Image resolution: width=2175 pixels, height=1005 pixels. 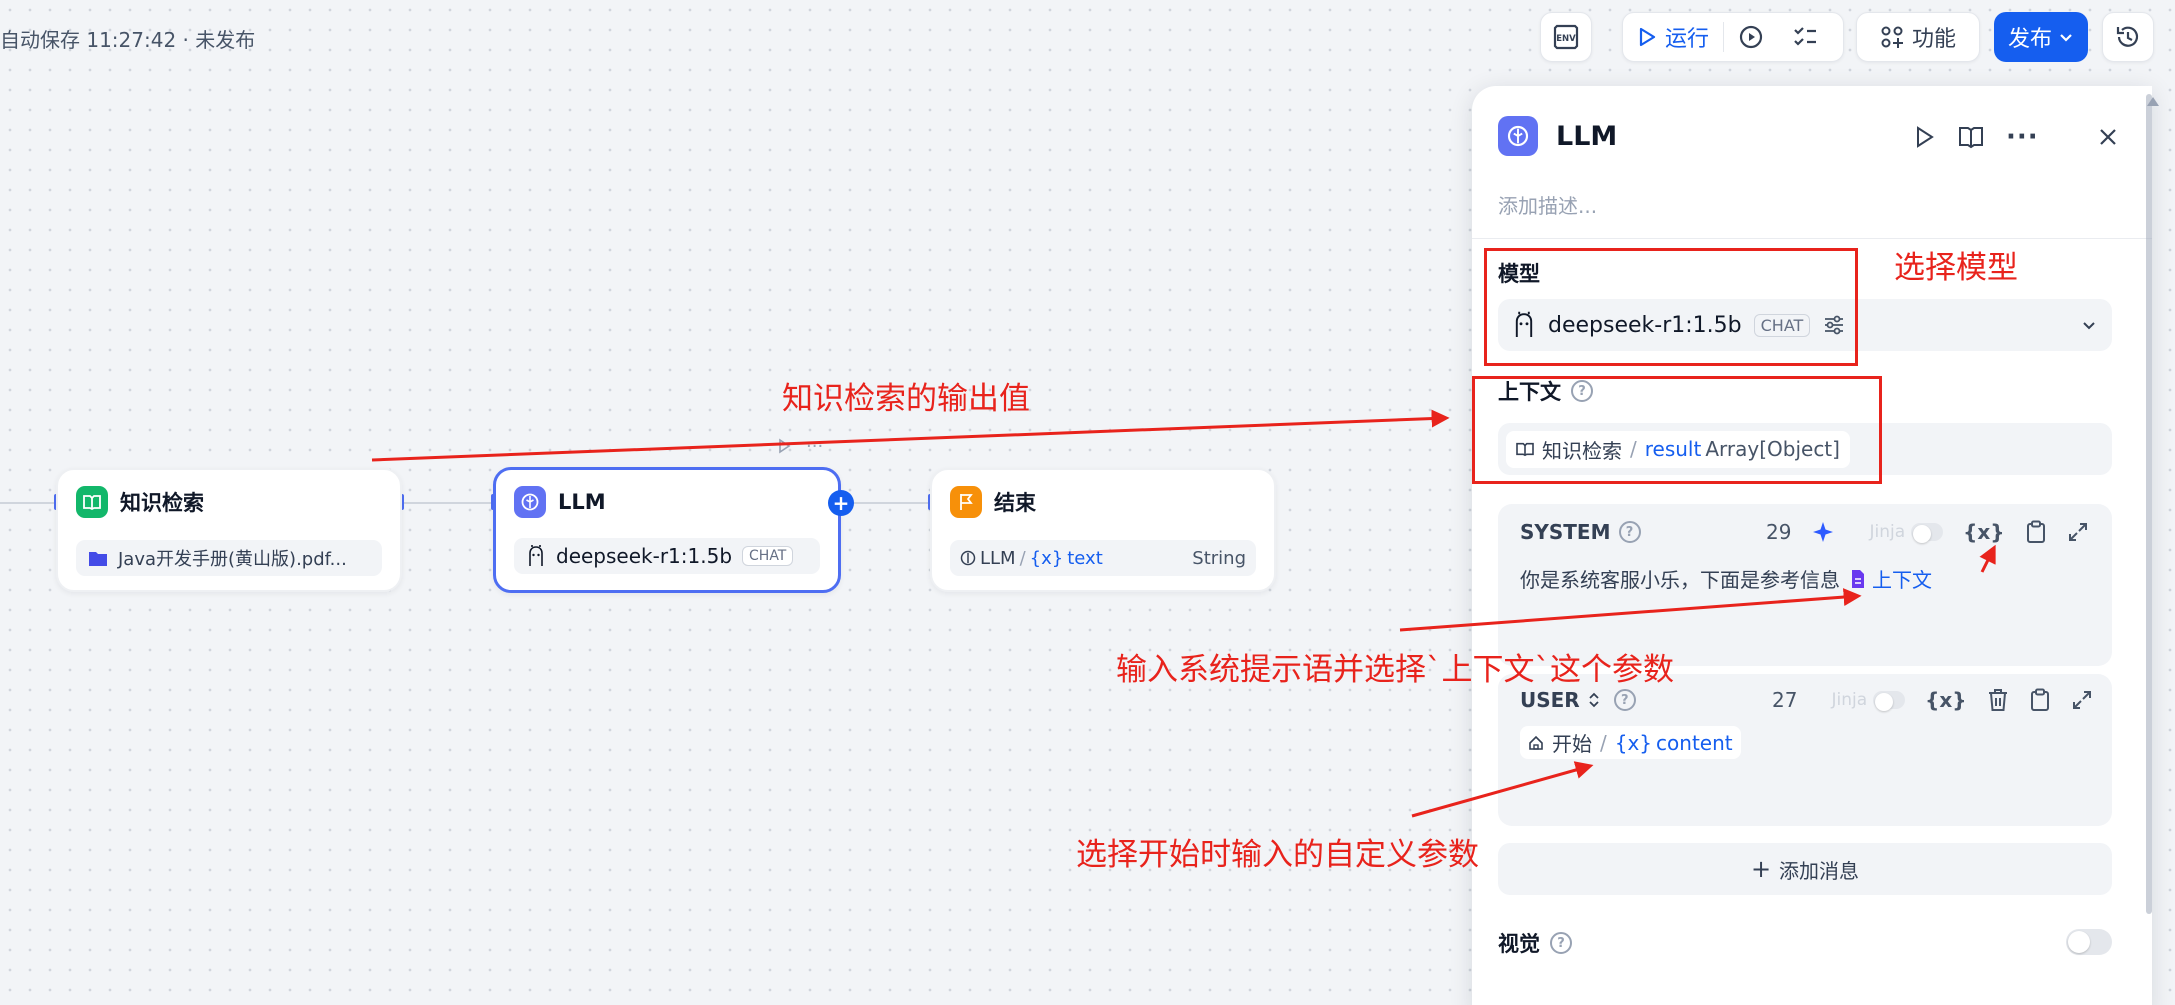 What do you see at coordinates (1085, 558) in the screenshot?
I see `end-var-name: text` at bounding box center [1085, 558].